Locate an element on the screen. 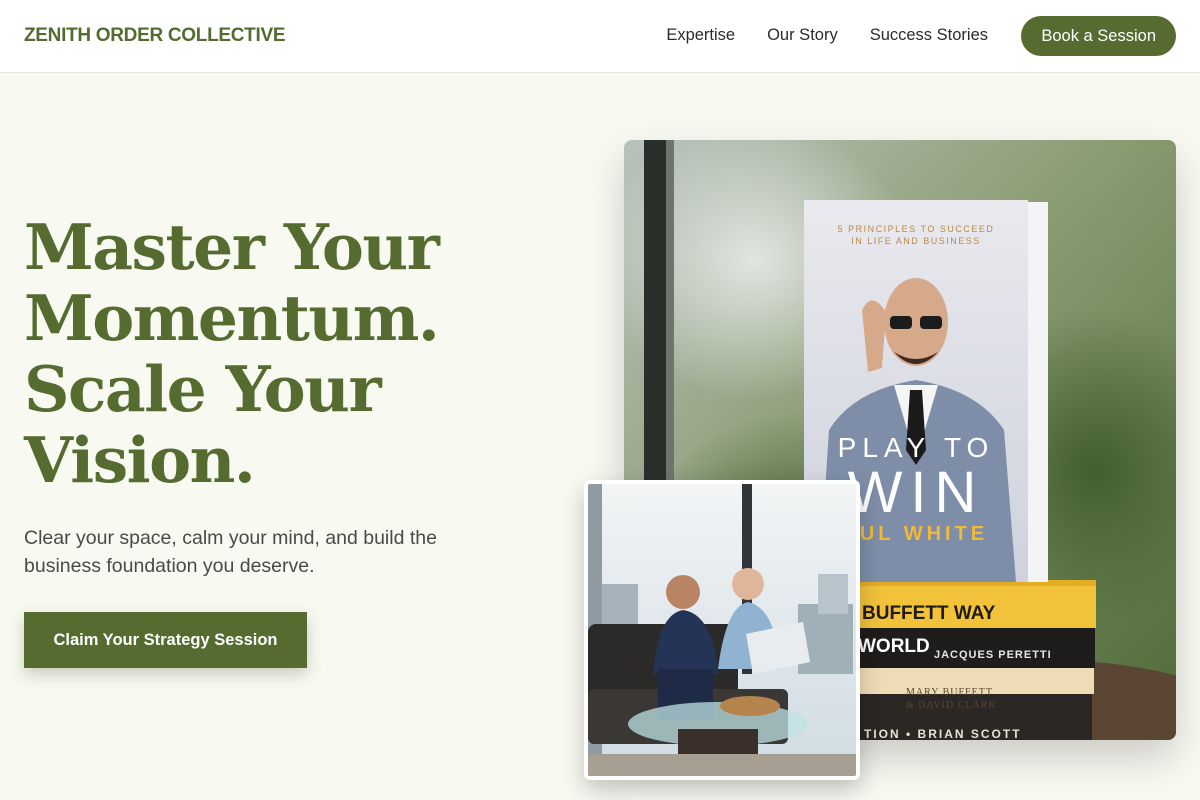  brand-logo: ZENITH ORDER COLLECTIVE is located at coordinates (155, 36).